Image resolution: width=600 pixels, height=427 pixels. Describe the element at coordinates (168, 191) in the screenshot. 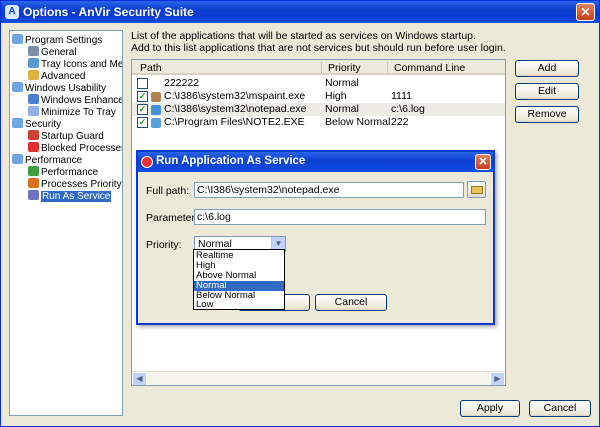

I see `full-path-label: Full path:` at that location.